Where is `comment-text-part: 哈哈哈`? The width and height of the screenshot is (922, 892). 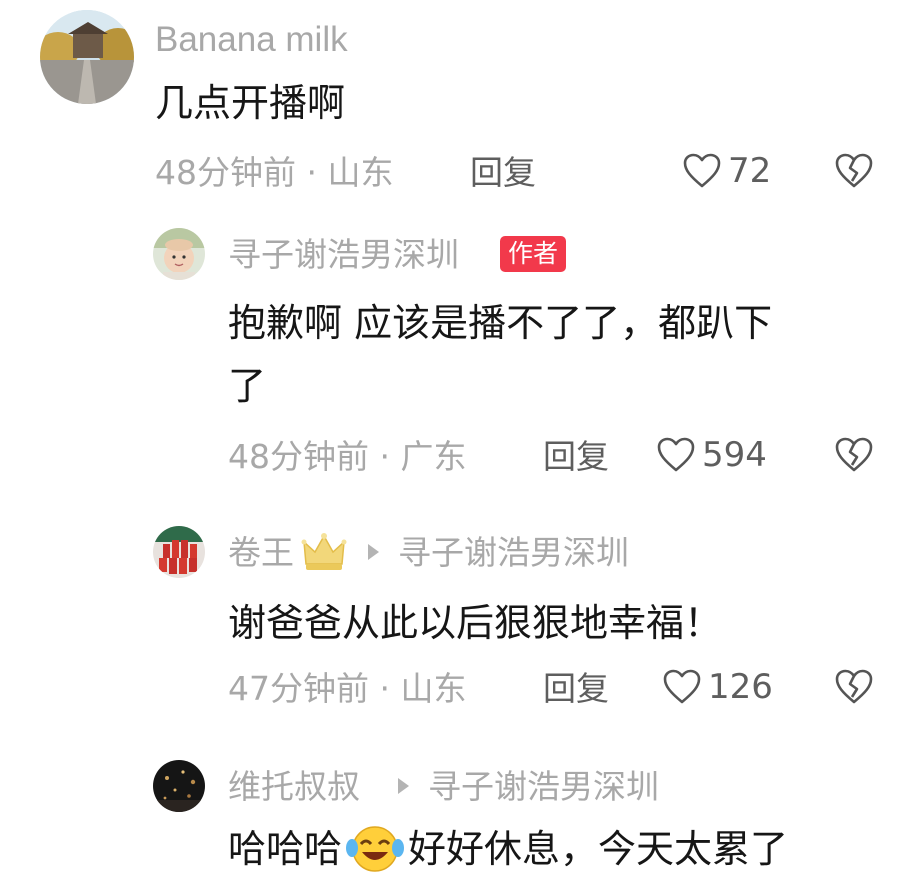 comment-text-part: 哈哈哈 is located at coordinates (285, 849).